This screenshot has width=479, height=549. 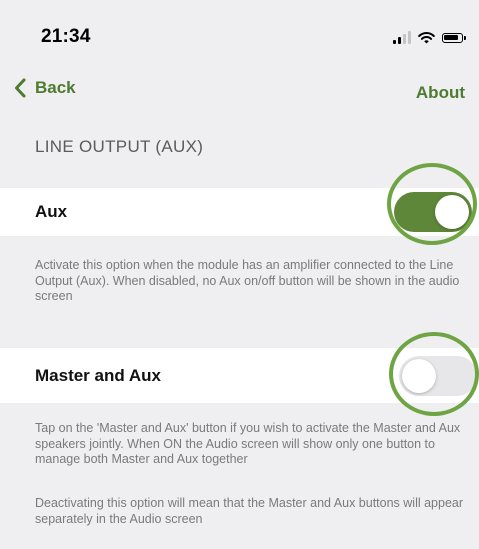 I want to click on chevron-left-icon, so click(x=20, y=88).